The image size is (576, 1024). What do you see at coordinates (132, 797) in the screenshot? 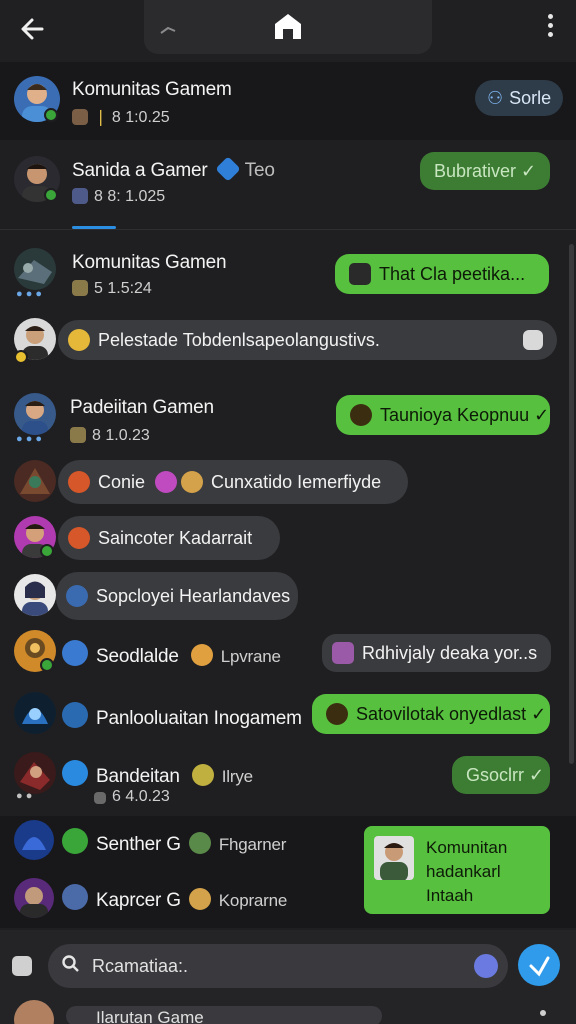
I see `chat-meta: 6 4.0.23` at bounding box center [132, 797].